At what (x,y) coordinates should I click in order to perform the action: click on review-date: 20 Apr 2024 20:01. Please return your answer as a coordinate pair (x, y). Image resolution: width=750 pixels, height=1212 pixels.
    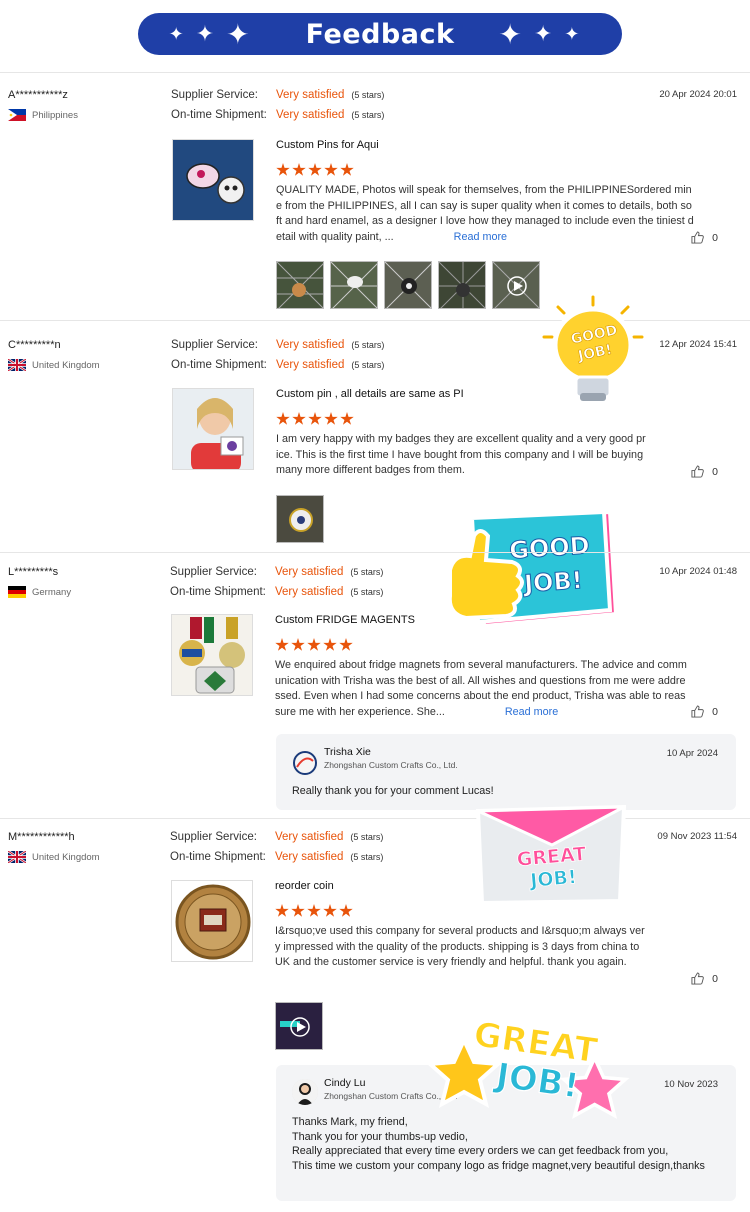
    Looking at the image, I should click on (698, 94).